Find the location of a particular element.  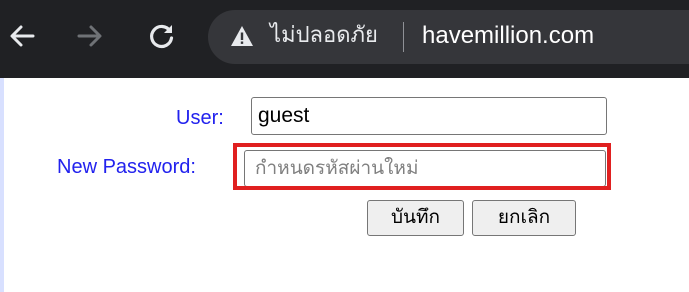

highlight-box is located at coordinates (422, 166).